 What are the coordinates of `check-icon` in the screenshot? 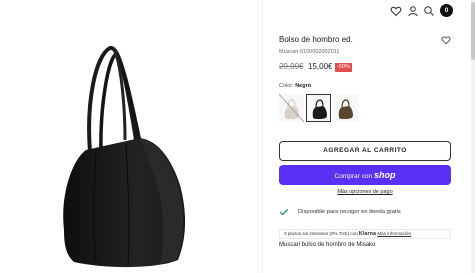 It's located at (284, 212).